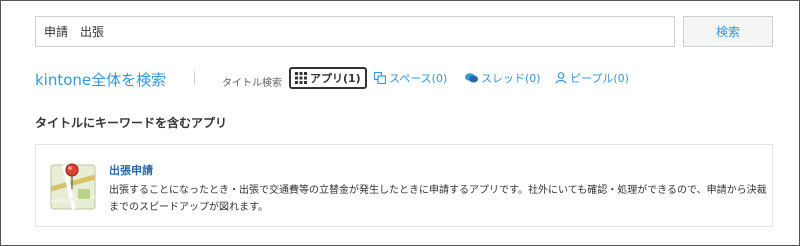  What do you see at coordinates (561, 78) in the screenshot?
I see `people-icon` at bounding box center [561, 78].